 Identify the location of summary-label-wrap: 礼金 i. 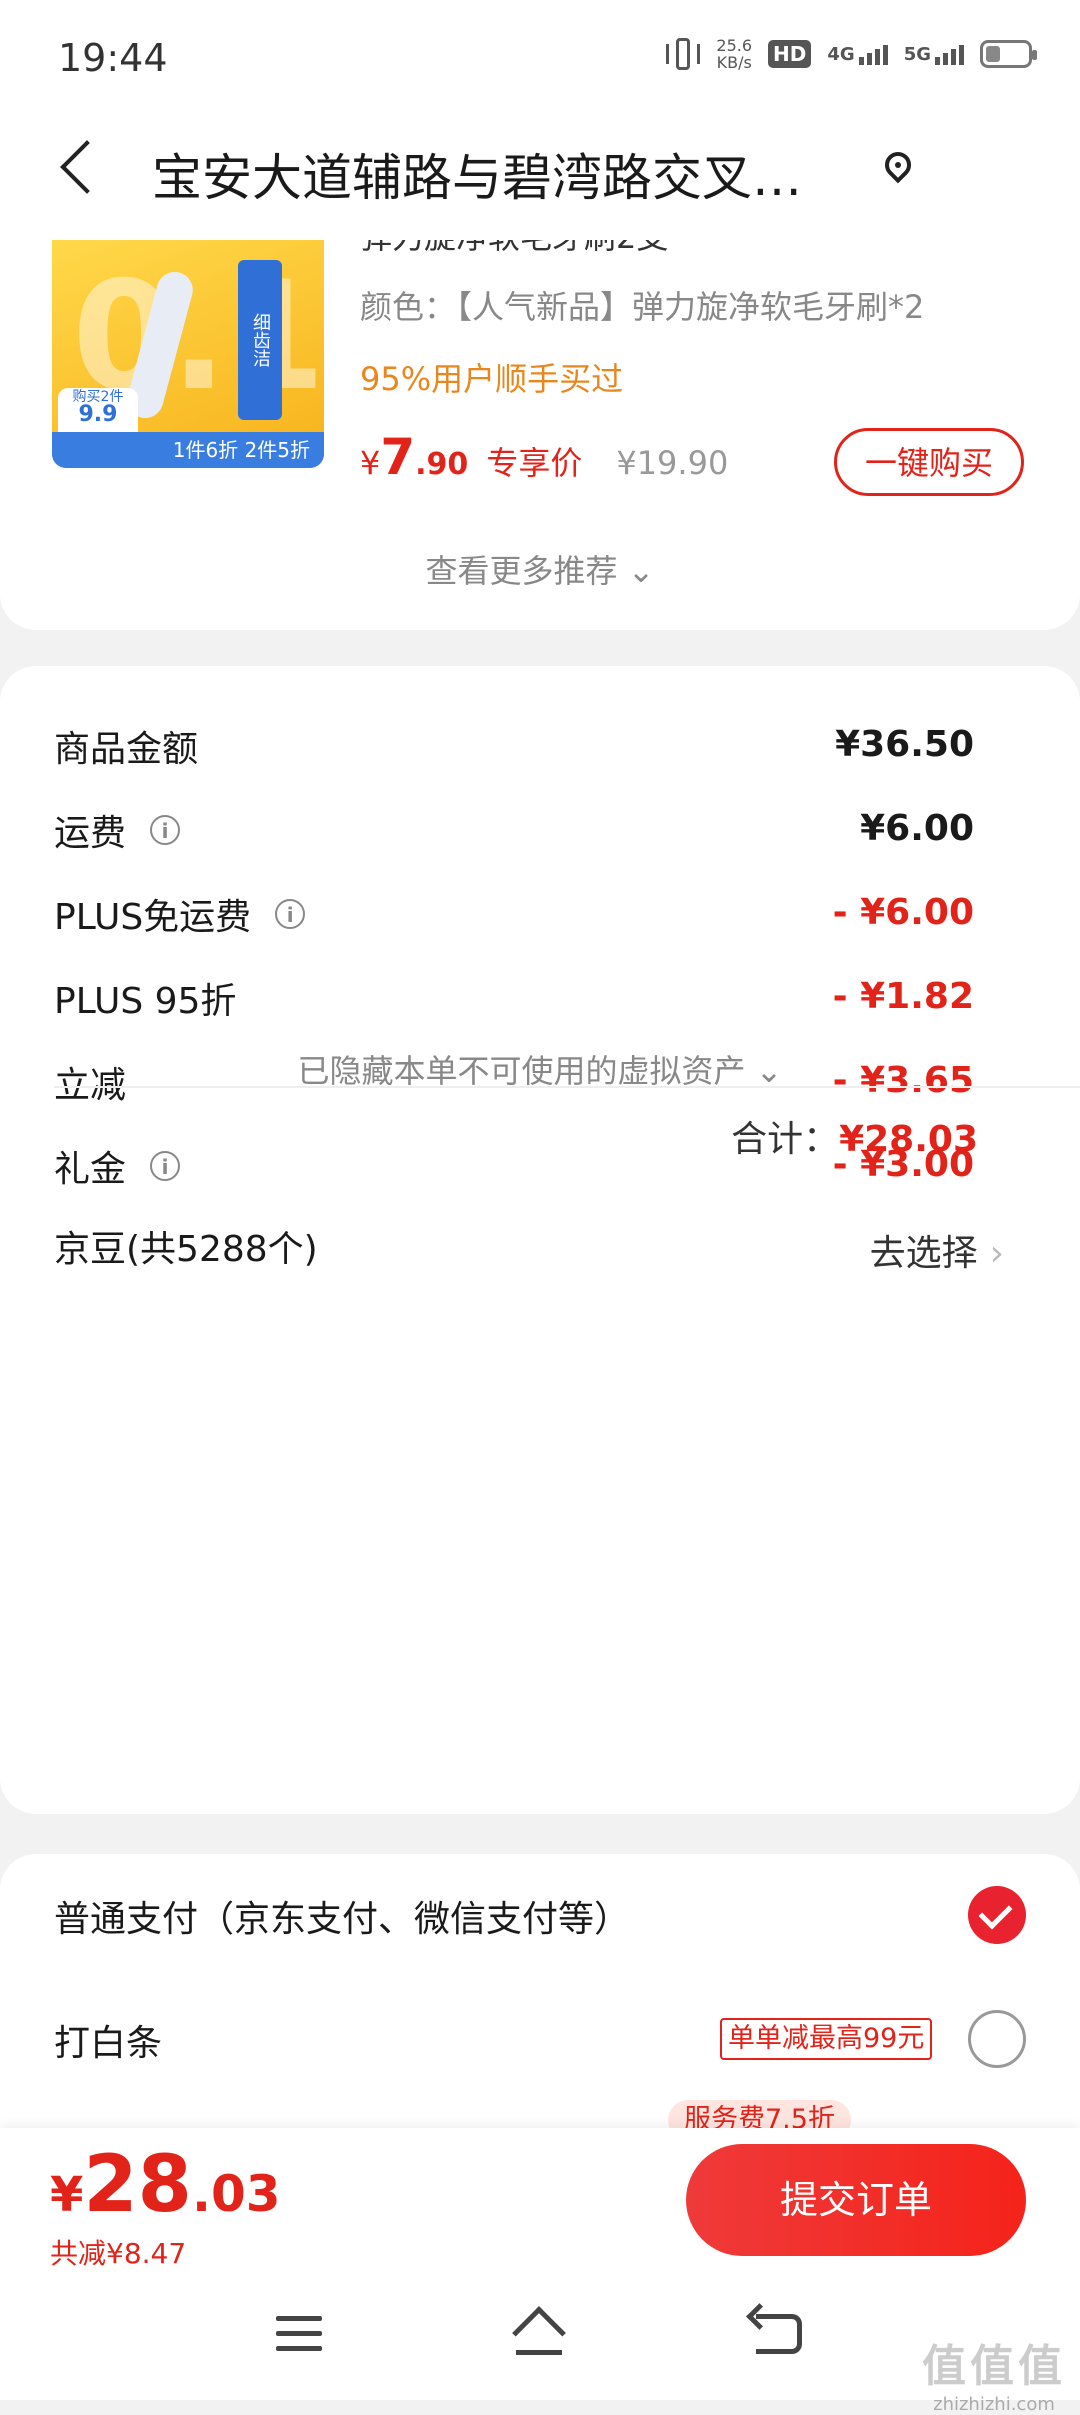
(117, 1166).